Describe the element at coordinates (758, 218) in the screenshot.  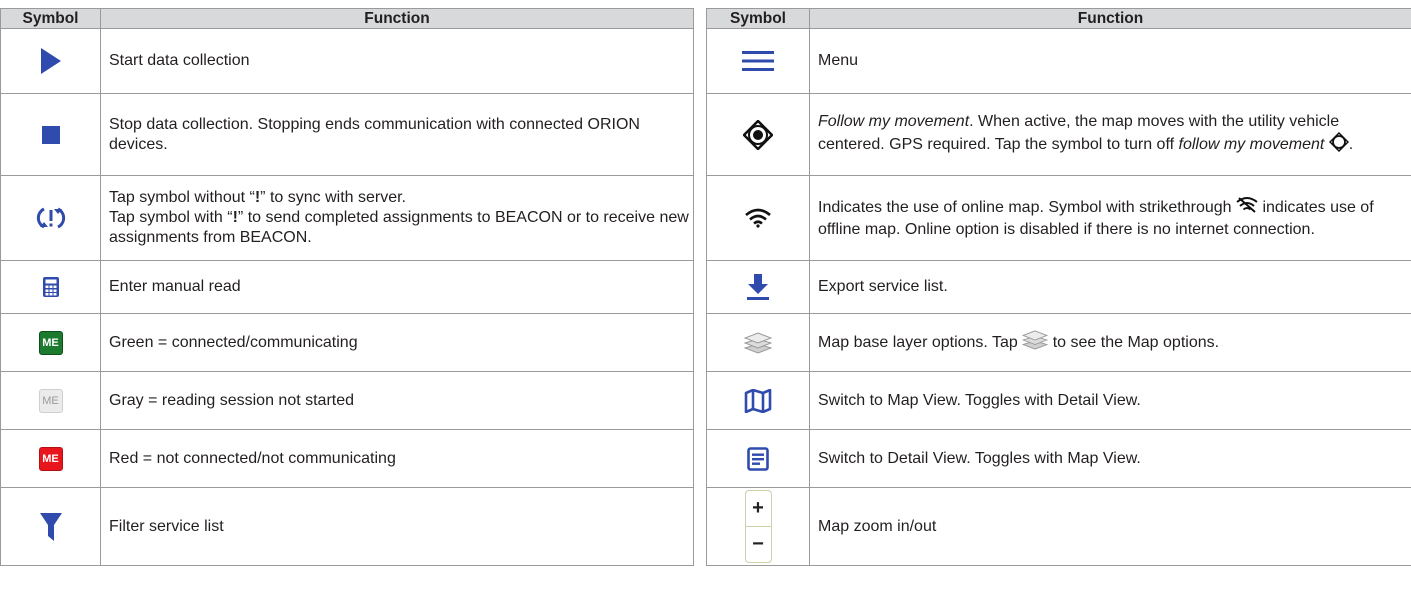
I see `wifi-icon` at that location.